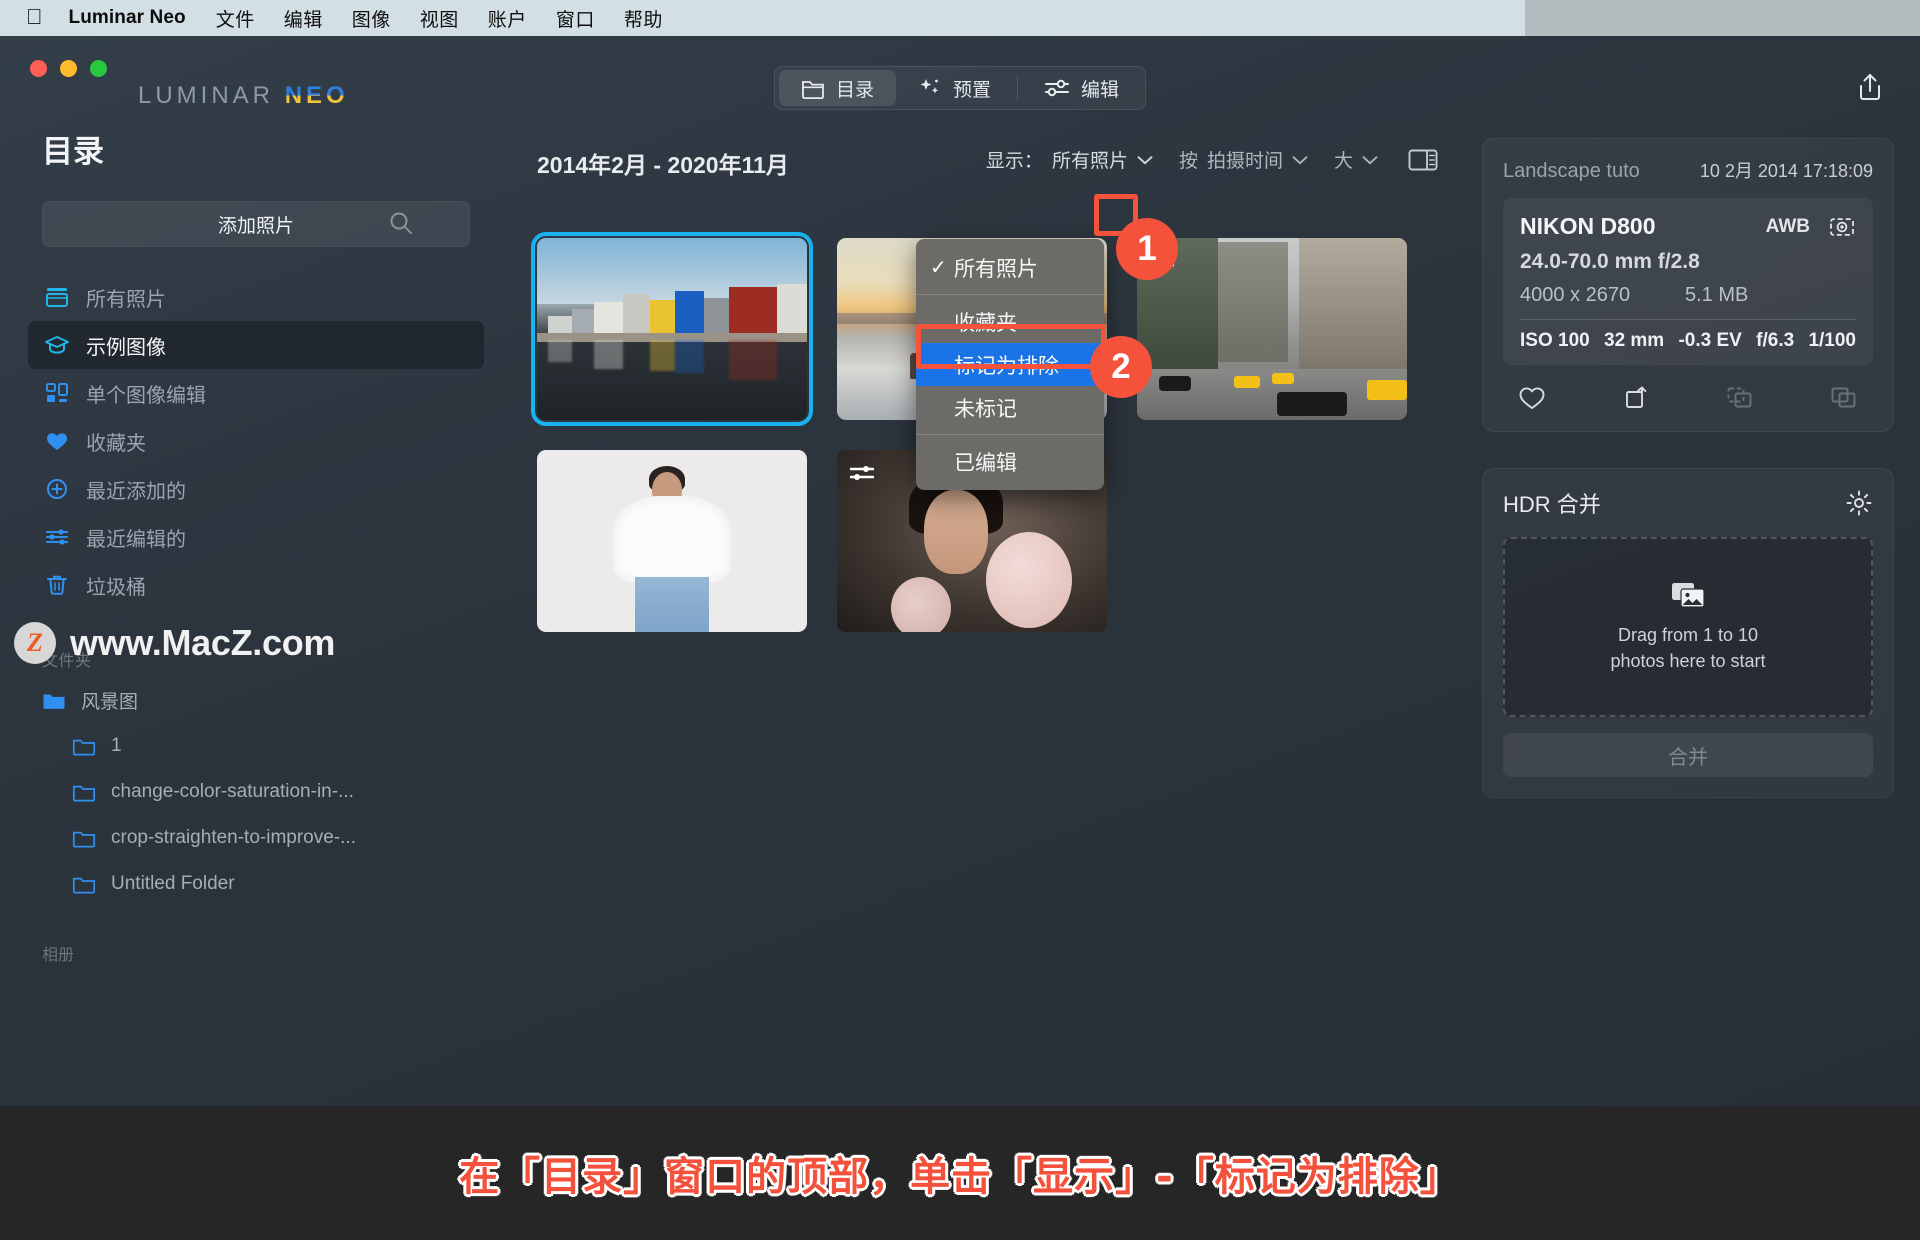 Image resolution: width=1920 pixels, height=1240 pixels. What do you see at coordinates (960, 73) in the screenshot?
I see `app-topbar: LUMINAR NEO 目录 预置 编辑` at bounding box center [960, 73].